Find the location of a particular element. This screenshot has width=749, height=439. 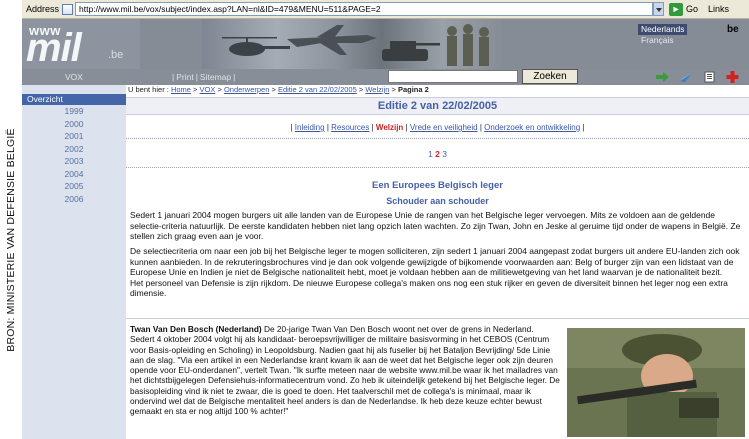

print-icon is located at coordinates (709, 77).